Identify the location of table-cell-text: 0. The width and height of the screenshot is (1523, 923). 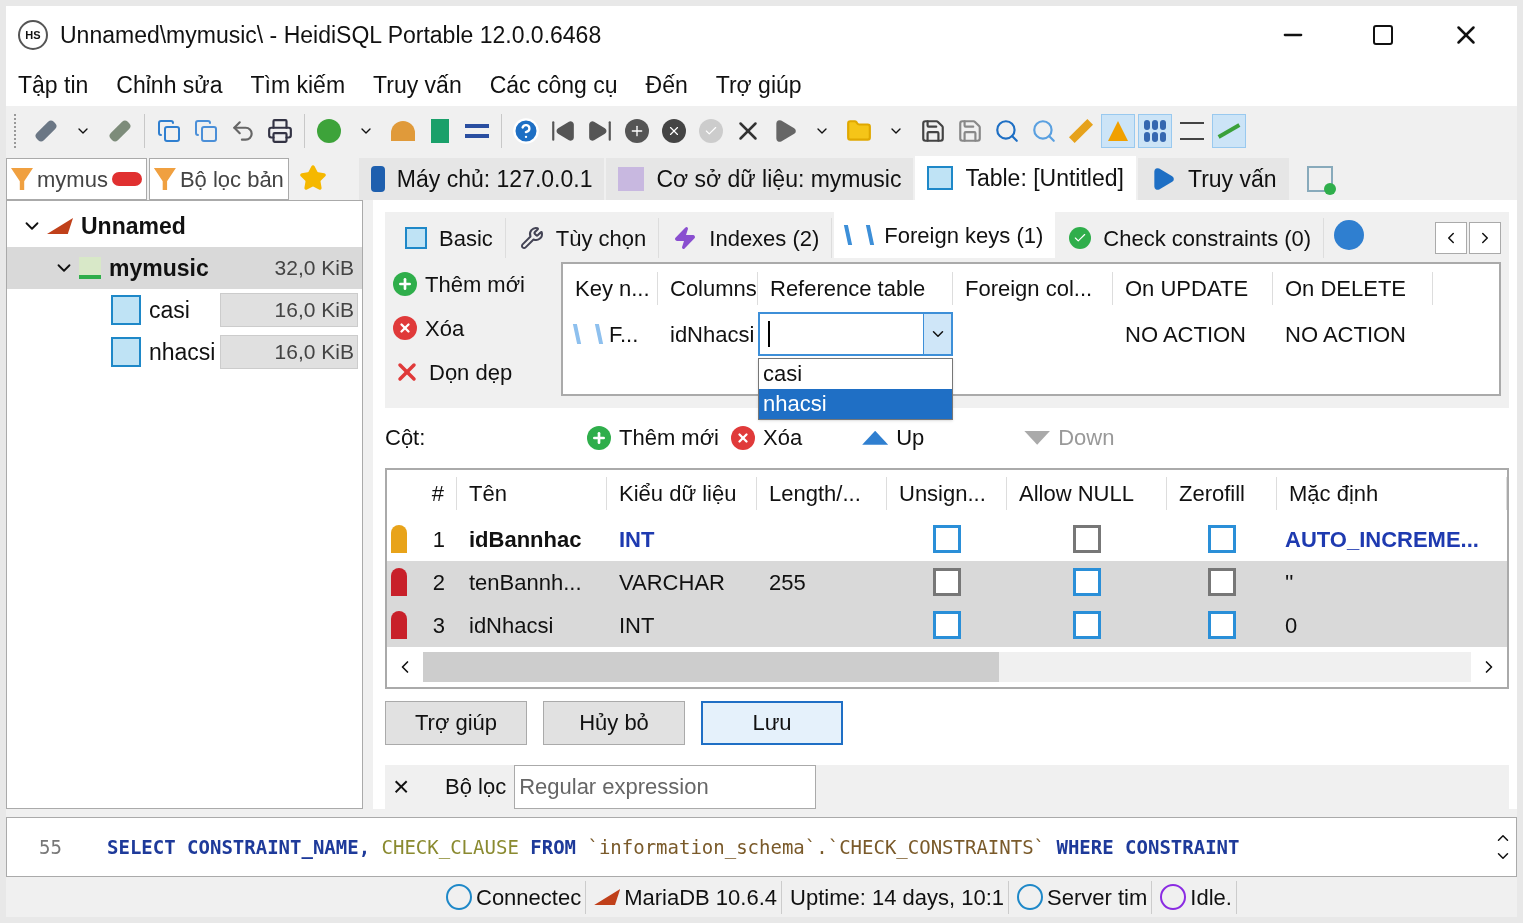
(1291, 625).